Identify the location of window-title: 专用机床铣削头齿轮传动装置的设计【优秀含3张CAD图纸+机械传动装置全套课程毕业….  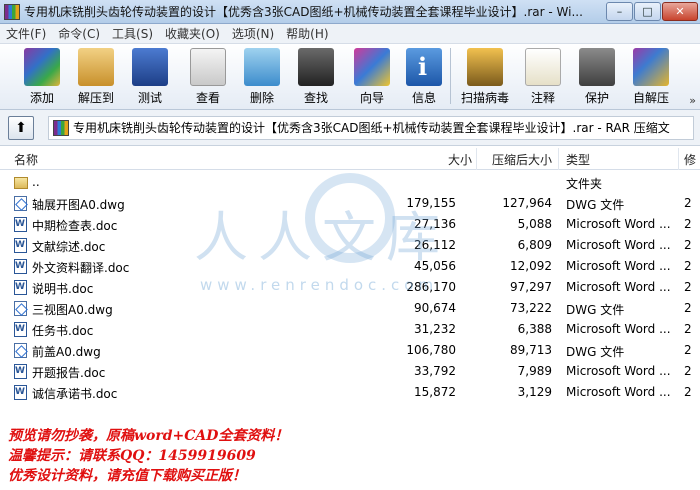
(303, 12).